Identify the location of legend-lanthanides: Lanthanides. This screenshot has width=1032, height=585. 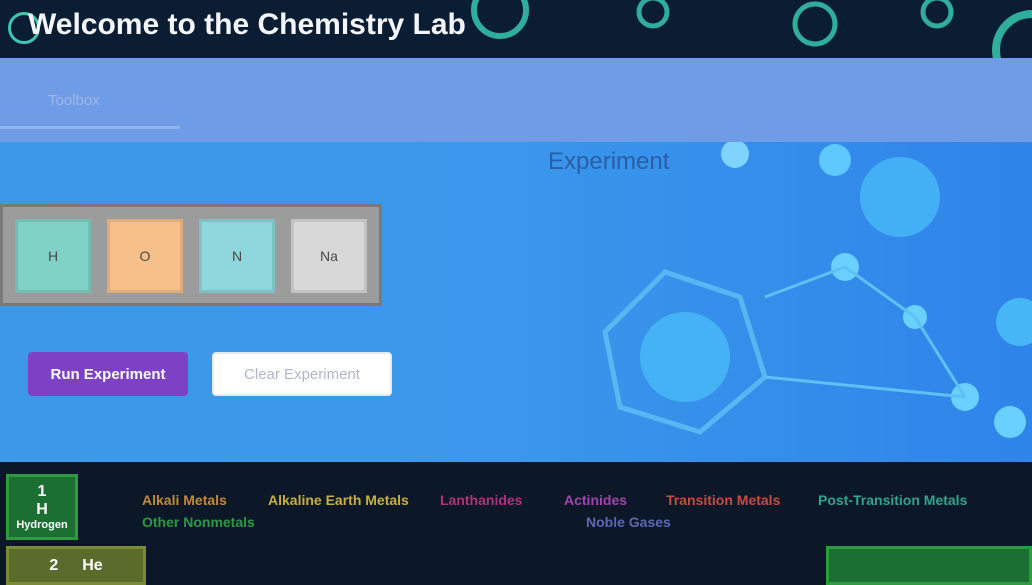
(481, 500).